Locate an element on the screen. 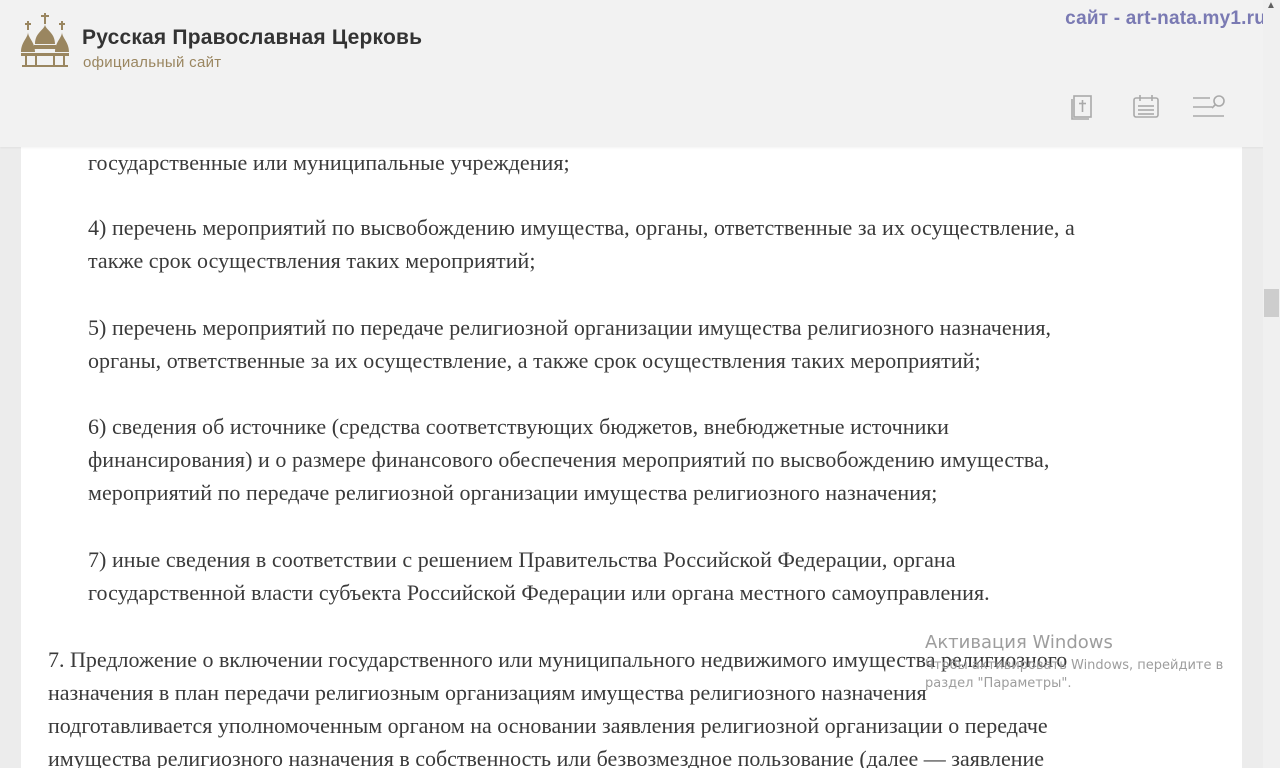 This screenshot has height=768, width=1280. watermark-text: сайт - art-nata.my1.ru is located at coordinates (1165, 18).